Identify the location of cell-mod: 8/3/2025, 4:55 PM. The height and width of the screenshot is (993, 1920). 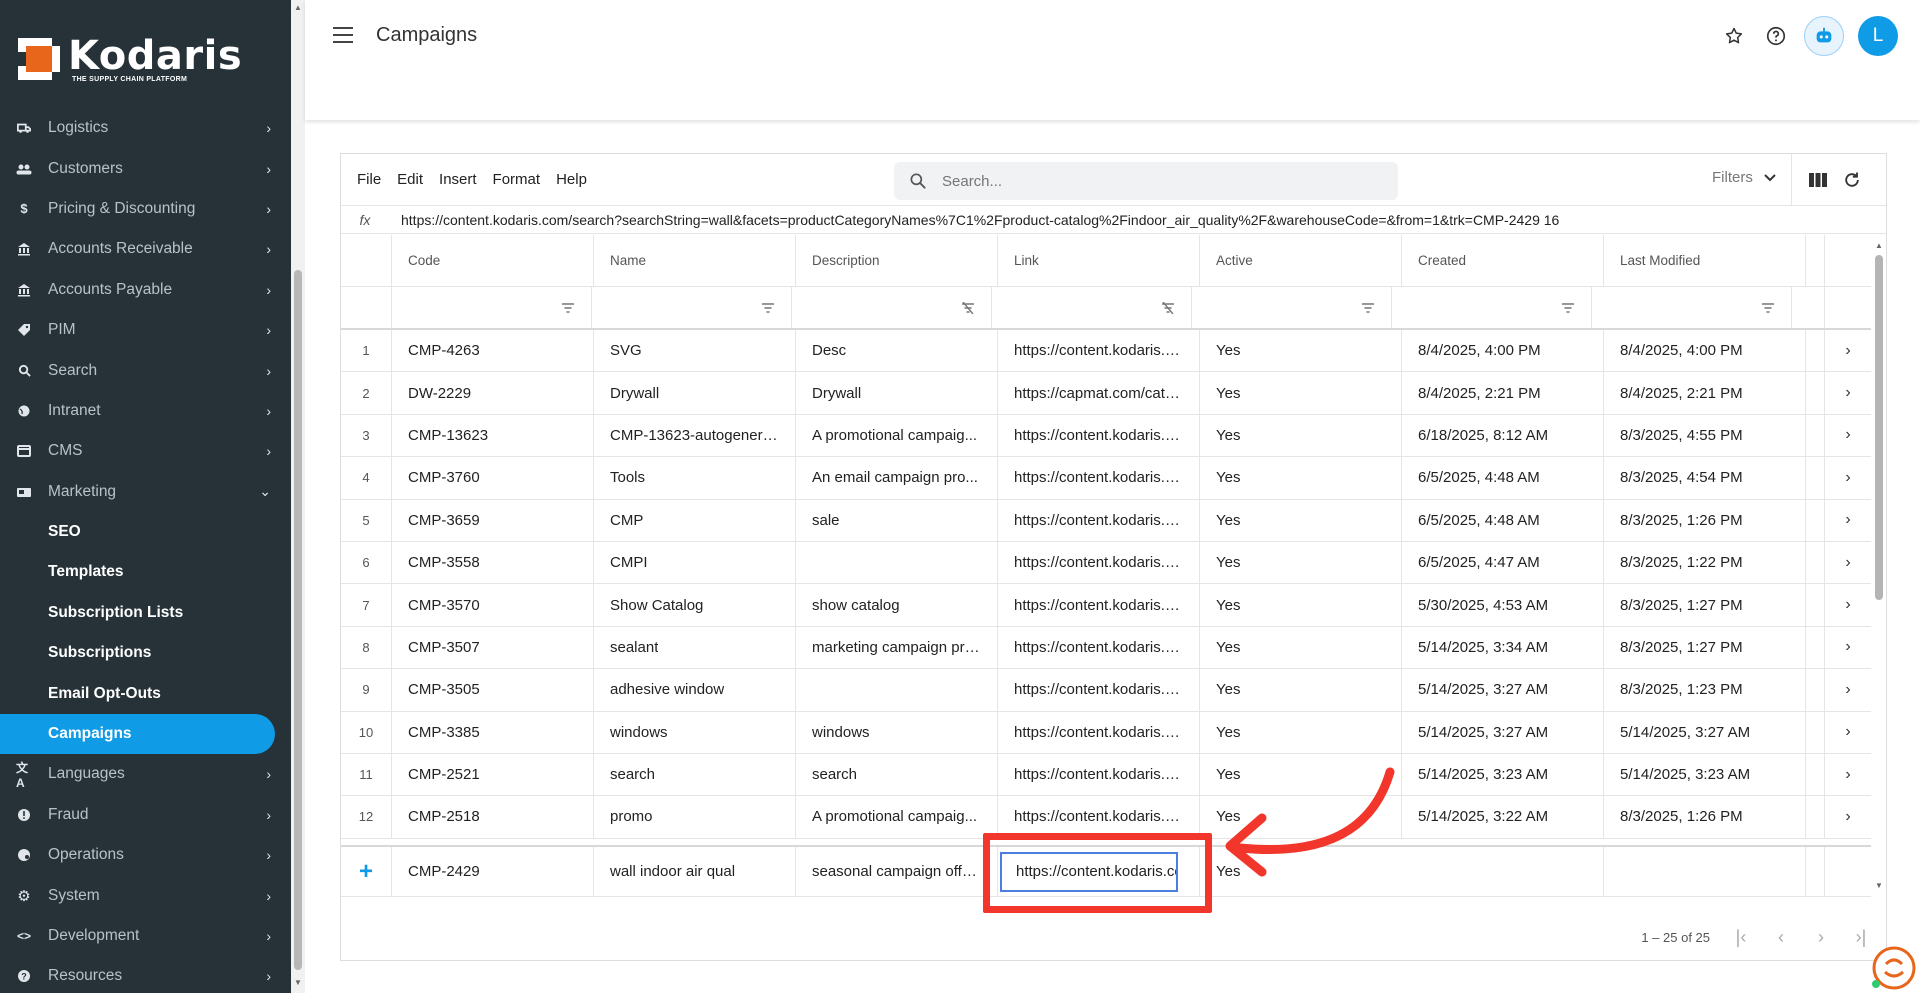
(1705, 435).